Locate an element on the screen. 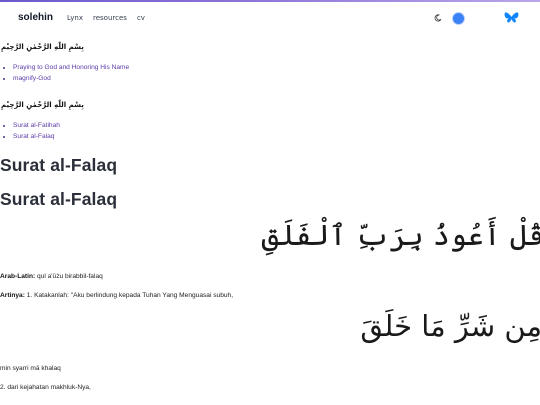 The height and width of the screenshot is (405, 540). bismillah-heading-1: بِسْمِ اللّٰهِ الرَّحْمٰنِ الرَّحِيْمِ is located at coordinates (42, 47).